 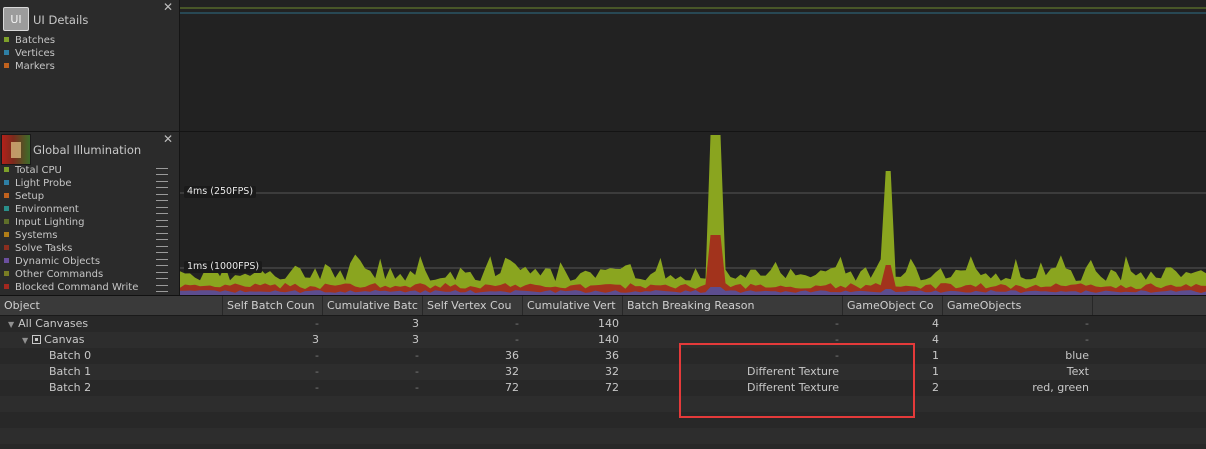 What do you see at coordinates (89, 248) in the screenshot?
I see `legend-item-solve-tasks: Solve Tasks` at bounding box center [89, 248].